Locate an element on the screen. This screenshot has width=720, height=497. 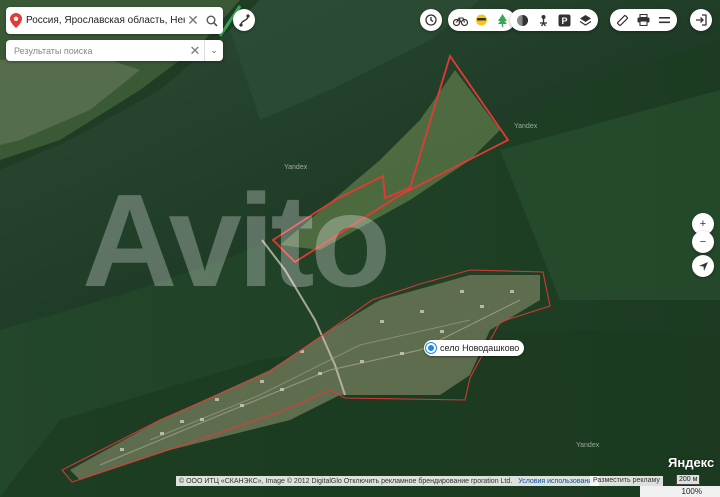
bike-icon is located at coordinates (460, 20).